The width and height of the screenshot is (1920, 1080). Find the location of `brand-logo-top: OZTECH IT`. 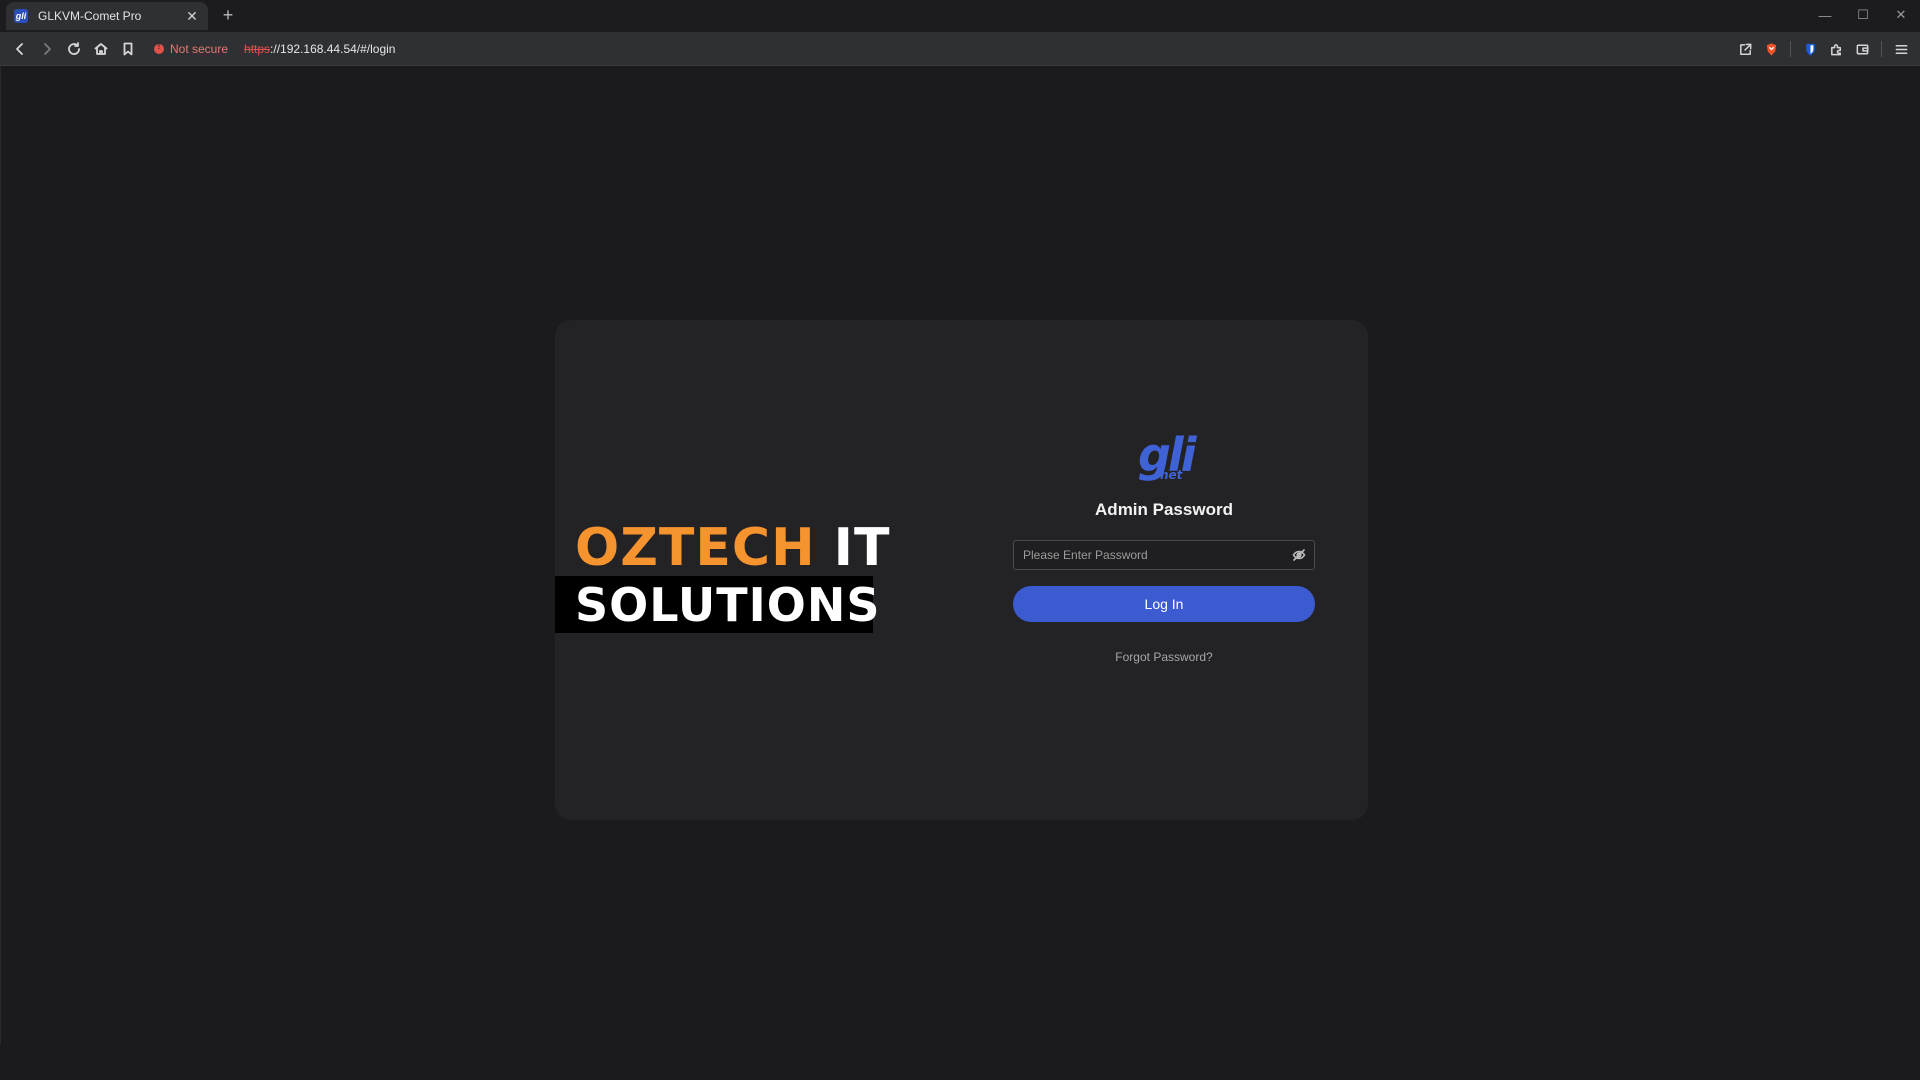

brand-logo-top: OZTECH IT is located at coordinates (722, 545).